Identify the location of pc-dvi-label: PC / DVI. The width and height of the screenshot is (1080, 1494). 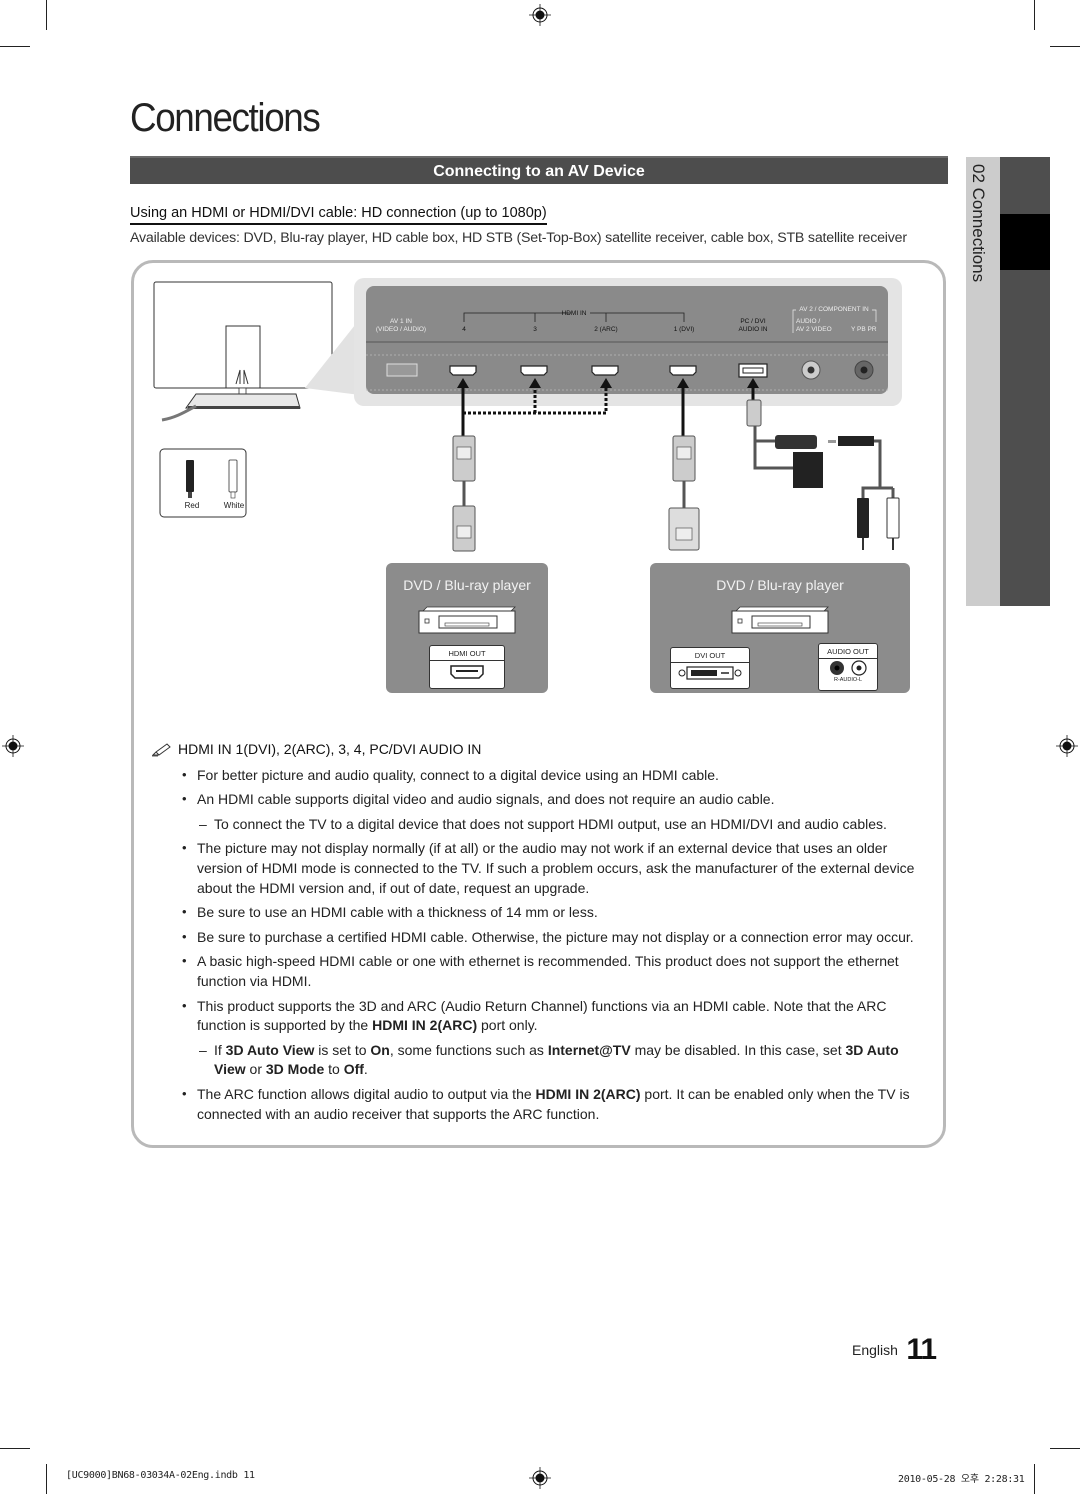
(752, 321).